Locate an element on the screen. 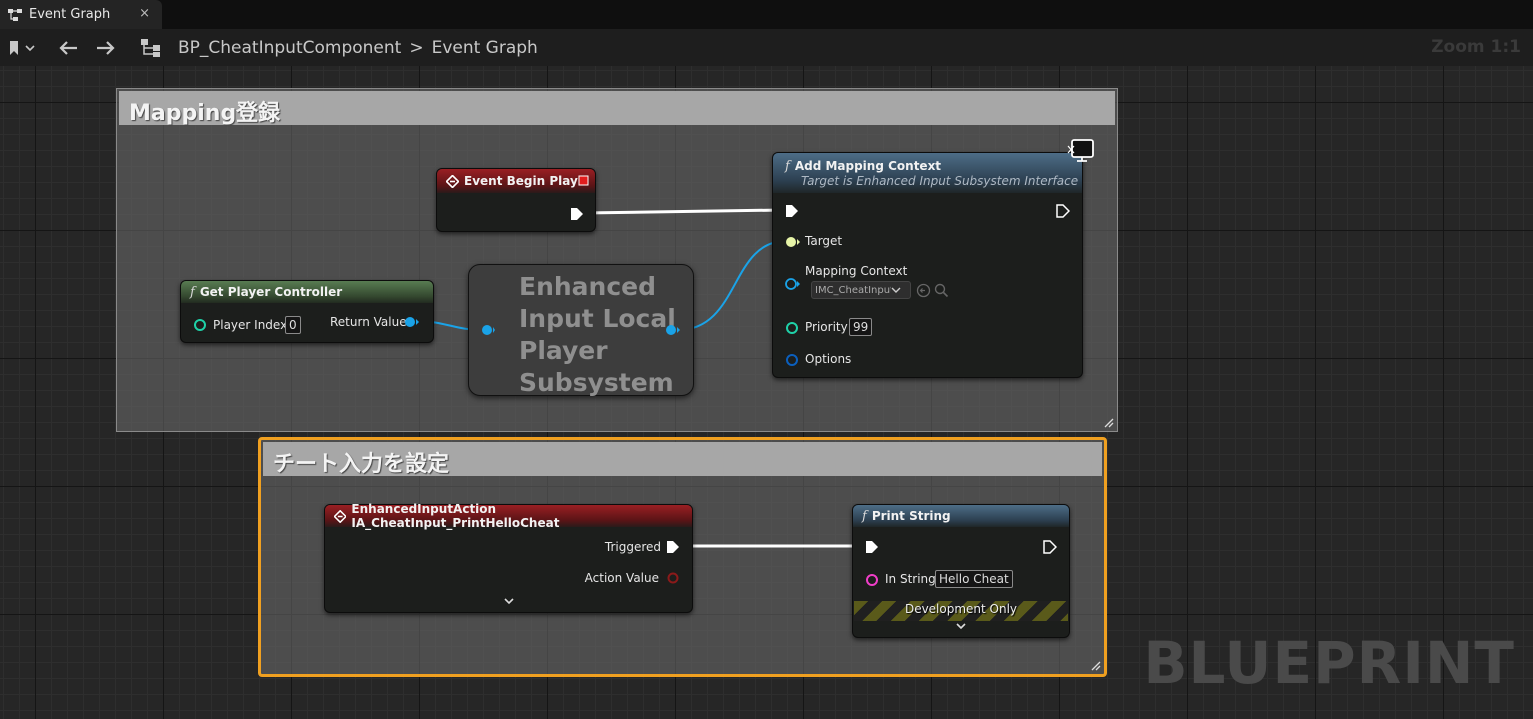 The width and height of the screenshot is (1533, 719). priority-label: Priority is located at coordinates (826, 327).